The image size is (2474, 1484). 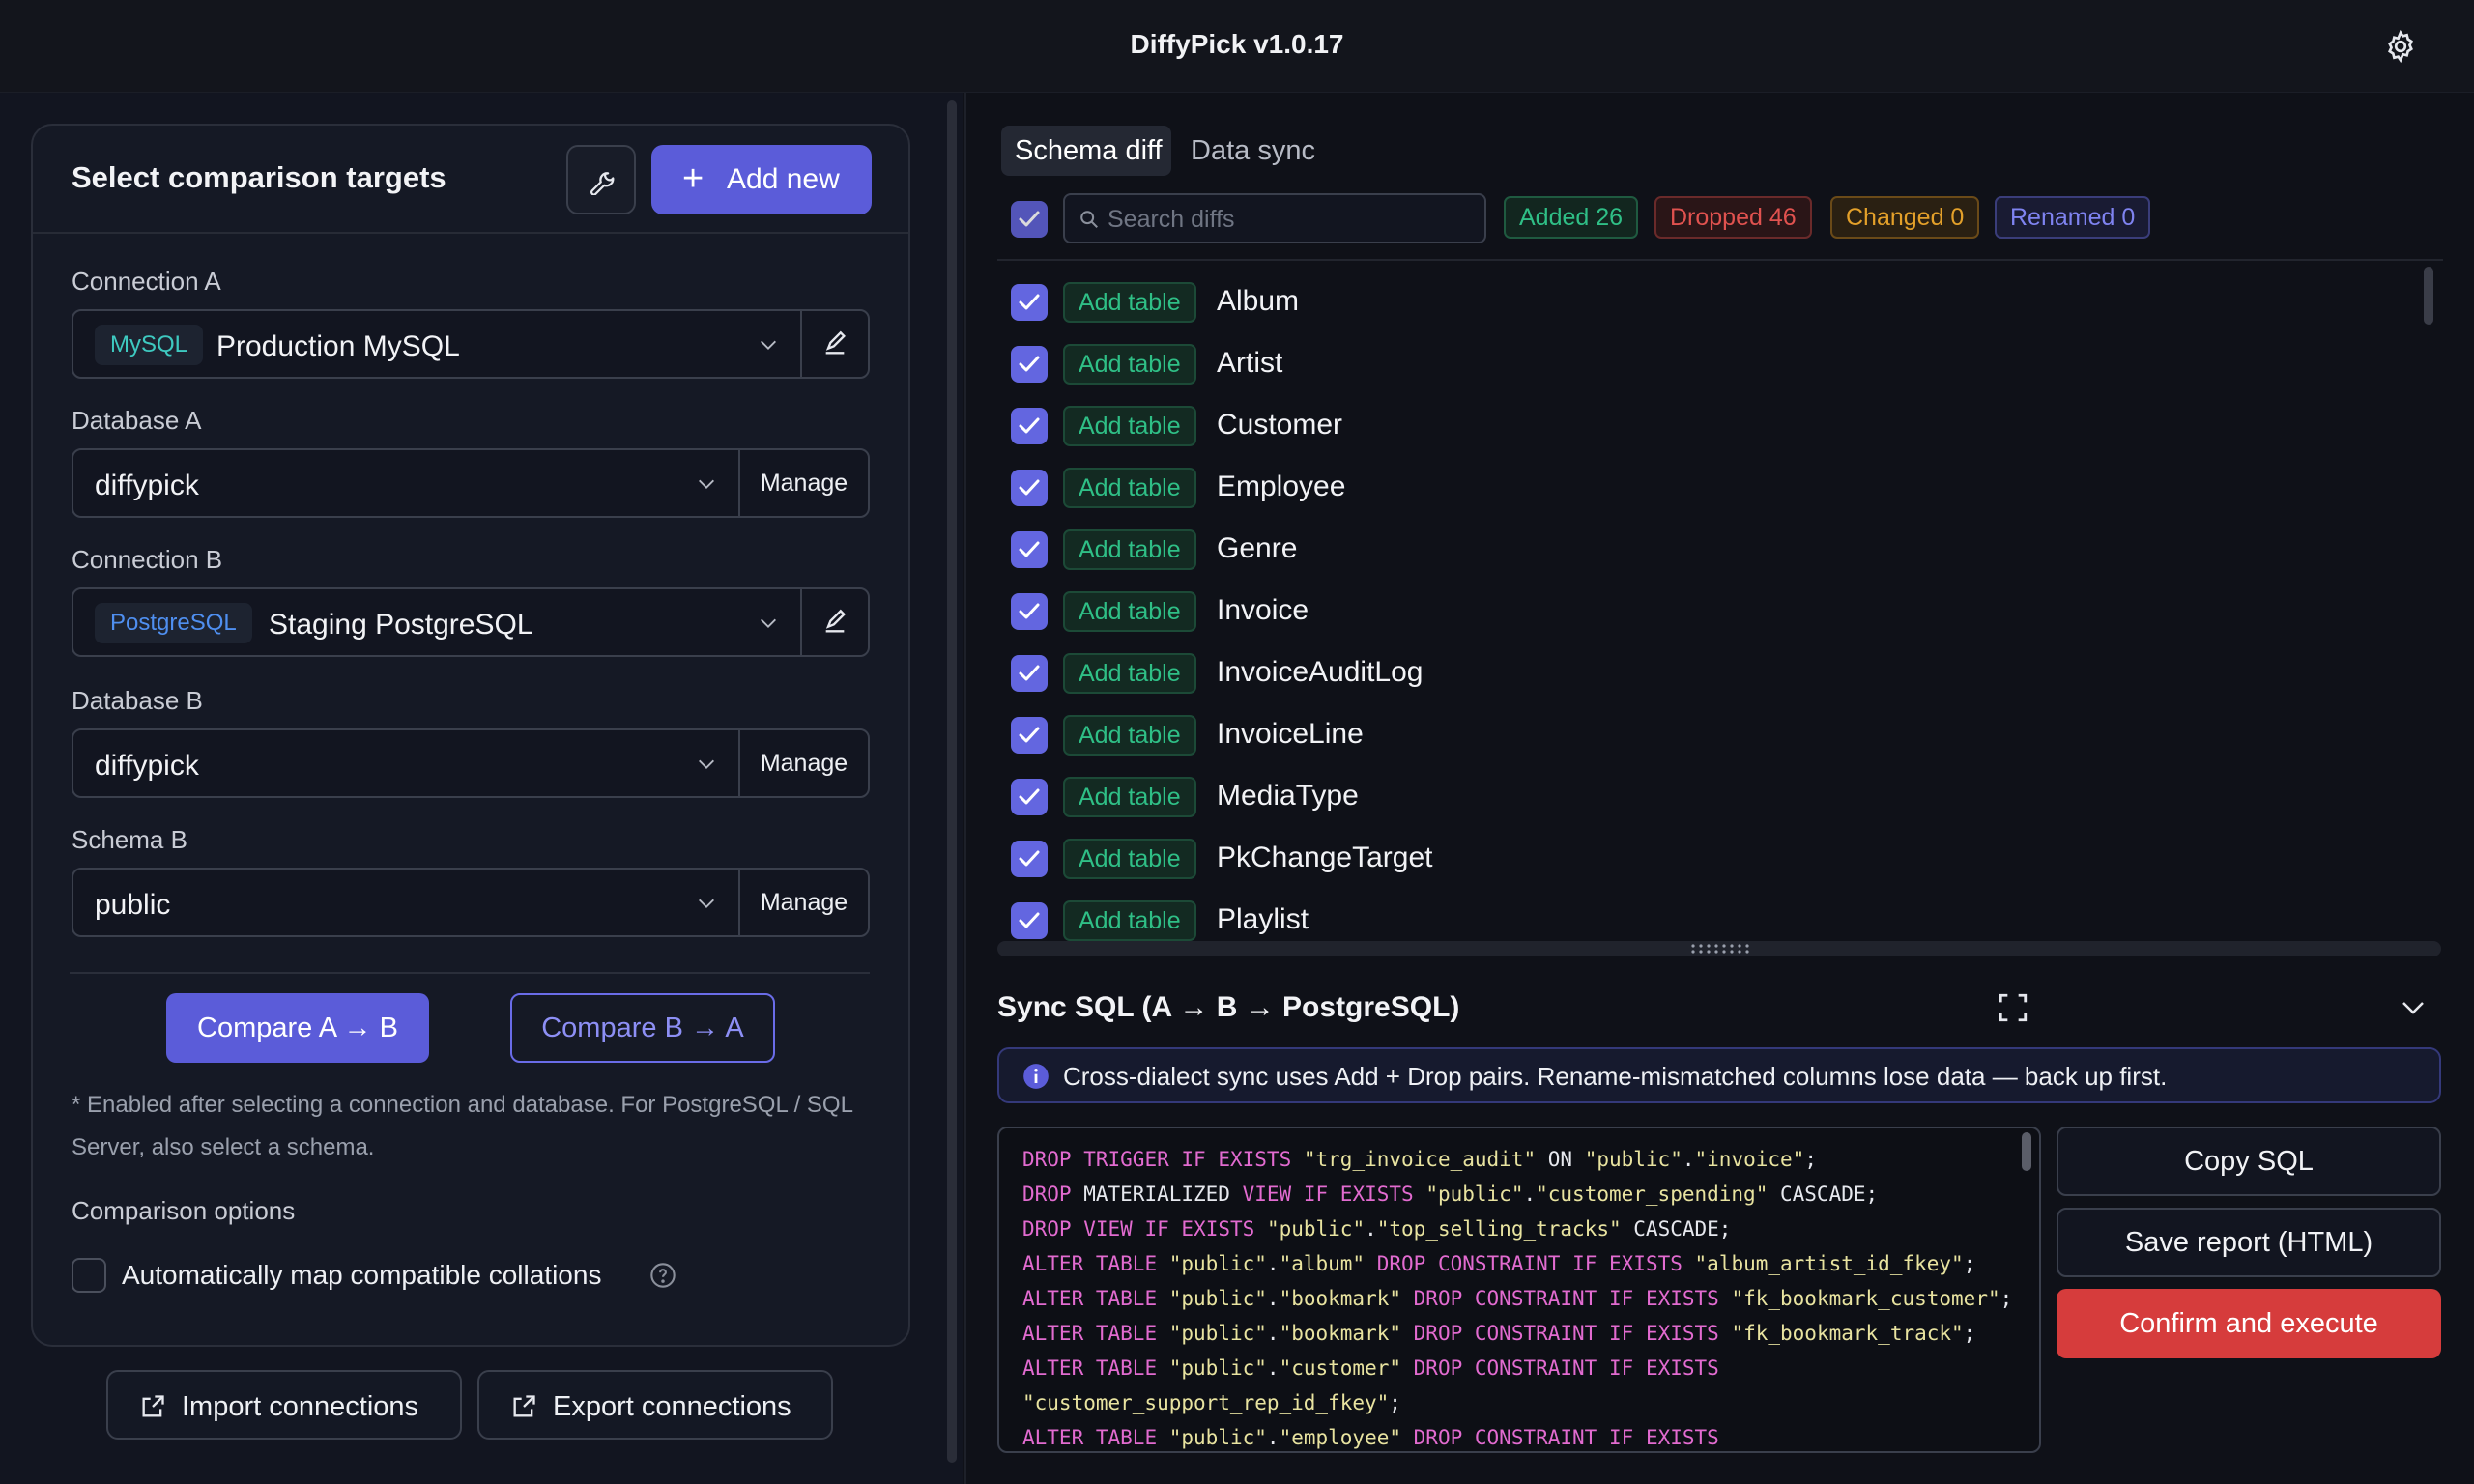 What do you see at coordinates (361, 1275) in the screenshot?
I see `auto-map-collations-label: Automatically map compatible collations` at bounding box center [361, 1275].